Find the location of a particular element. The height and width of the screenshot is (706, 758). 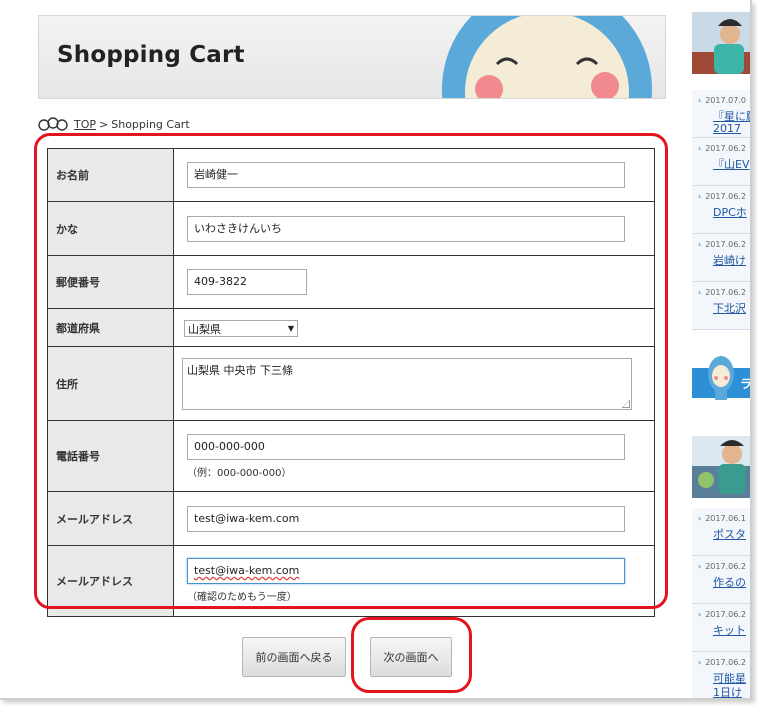

news-item: 2017.06.2 可能星 1日け is located at coordinates (722, 676).